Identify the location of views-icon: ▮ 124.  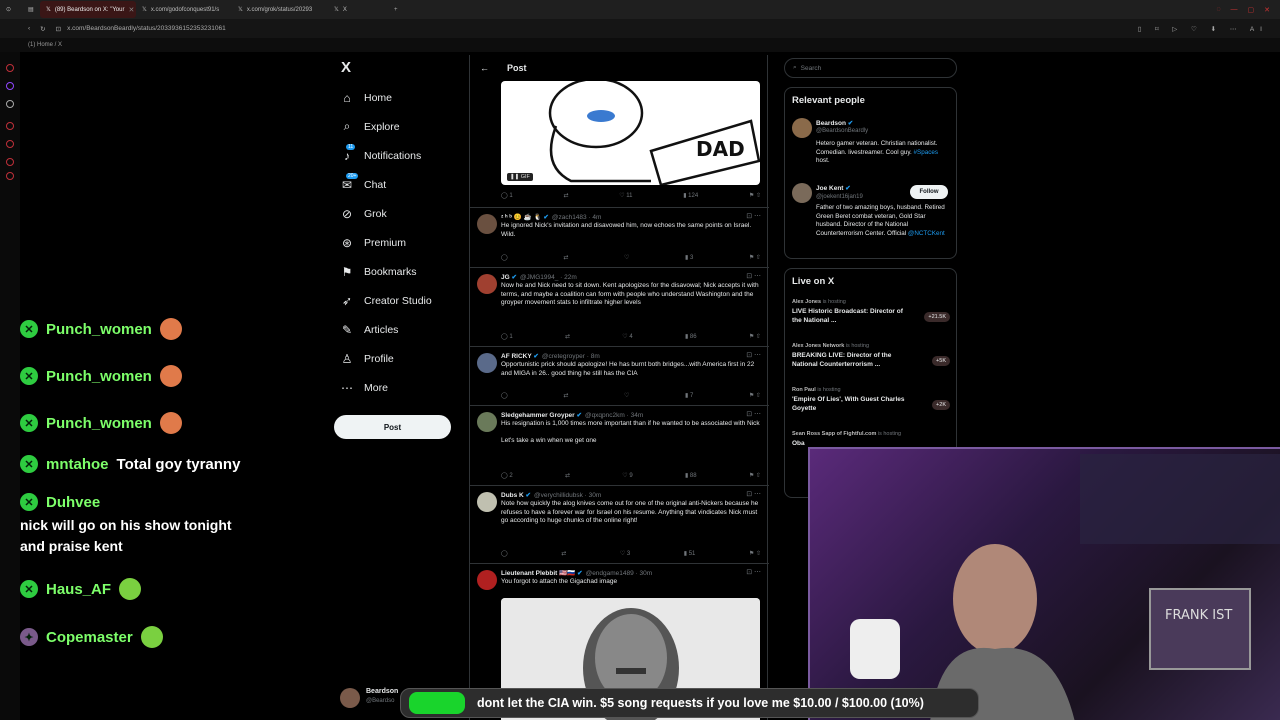
(690, 195).